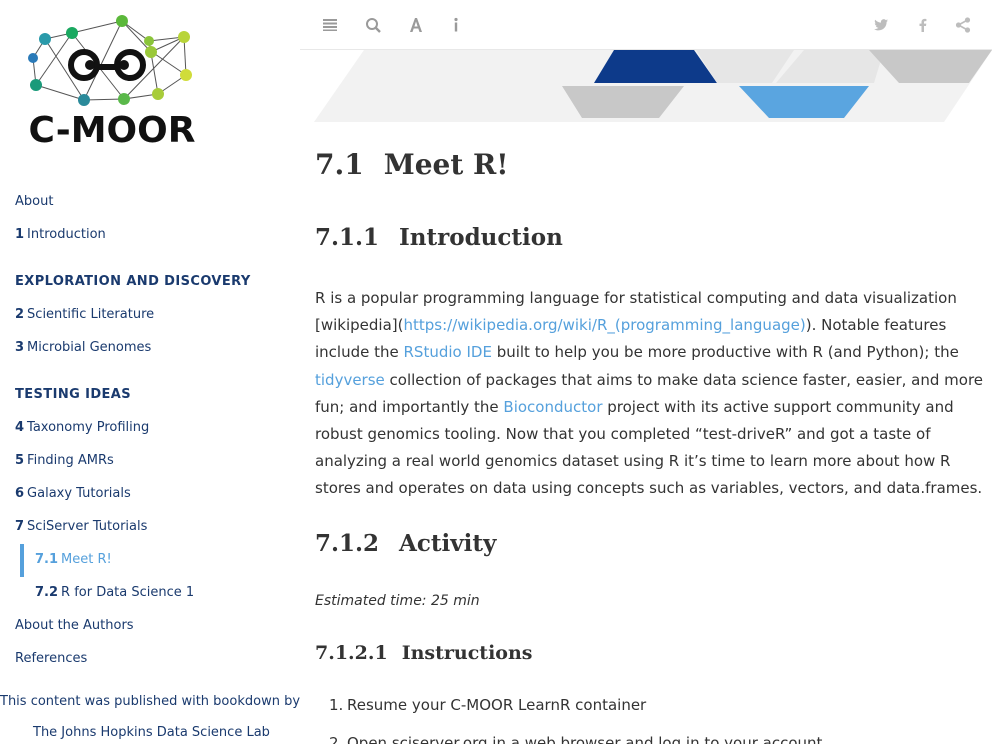 Image resolution: width=992 pixels, height=744 pixels. I want to click on nav-item-about: About, so click(34, 202).